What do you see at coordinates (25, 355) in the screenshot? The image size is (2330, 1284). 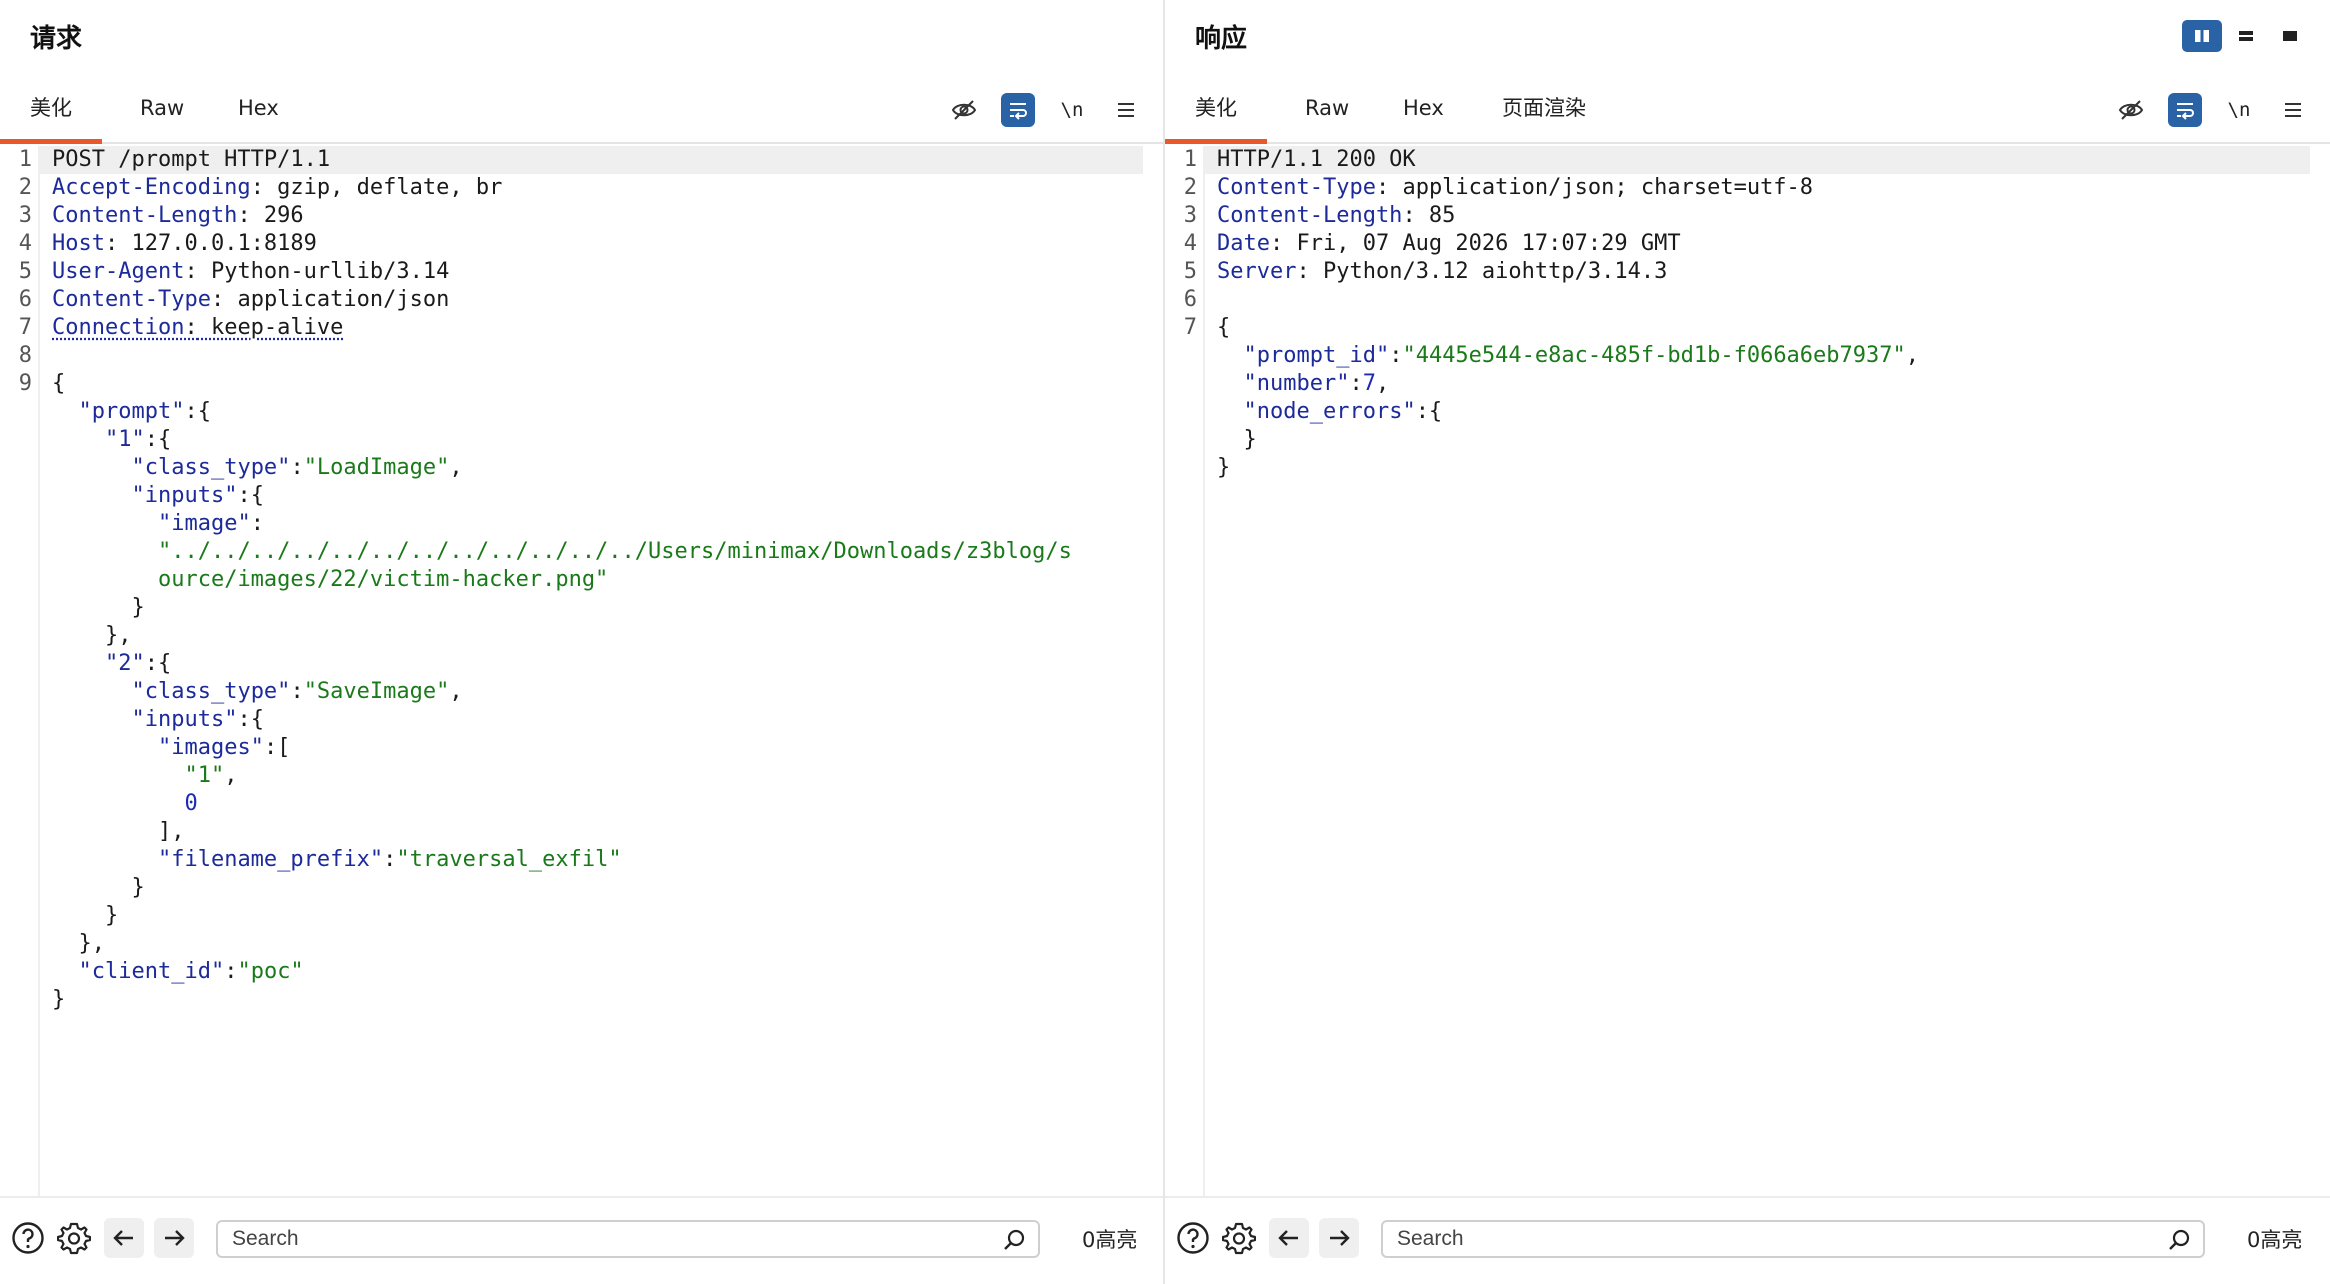 I see `line-number: 8` at bounding box center [25, 355].